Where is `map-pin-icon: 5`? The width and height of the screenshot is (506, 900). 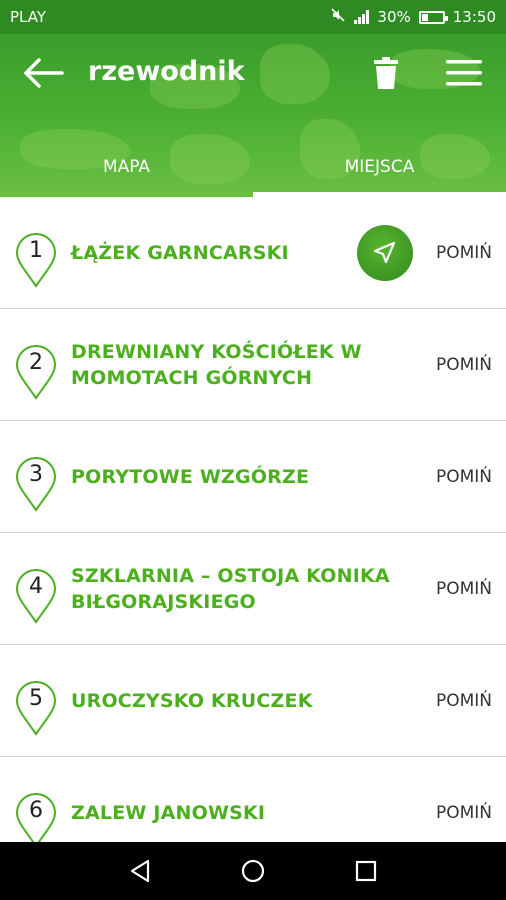 map-pin-icon: 5 is located at coordinates (36, 708).